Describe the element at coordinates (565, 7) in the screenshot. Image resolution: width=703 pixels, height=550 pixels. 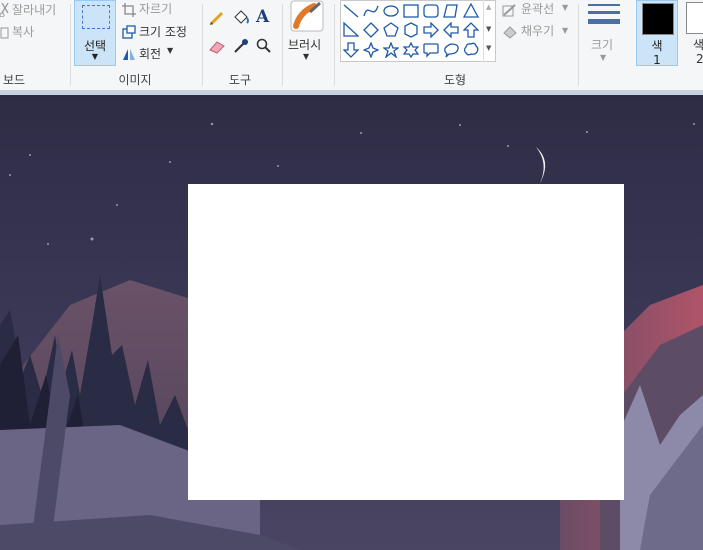
I see `outline-chevron-icon: ▼` at that location.